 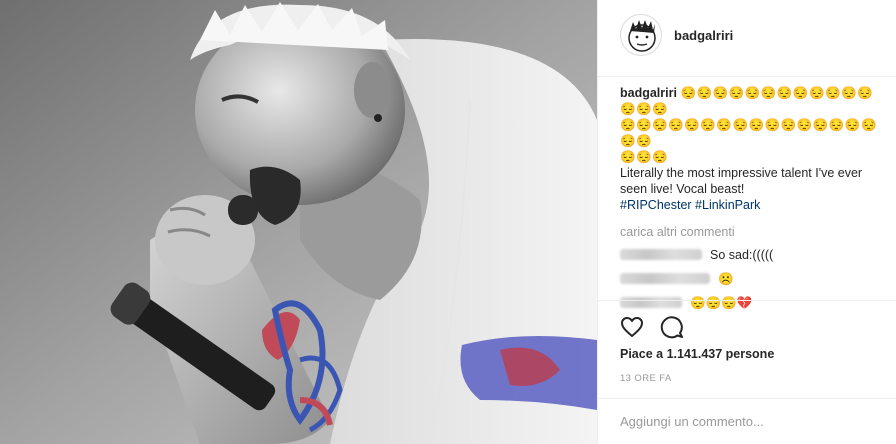 What do you see at coordinates (749, 133) in the screenshot?
I see `caption-emojis-line2: 😔😔😔😔😔😔😔😔😔😔😔😔😔😔😔😔😔😔` at bounding box center [749, 133].